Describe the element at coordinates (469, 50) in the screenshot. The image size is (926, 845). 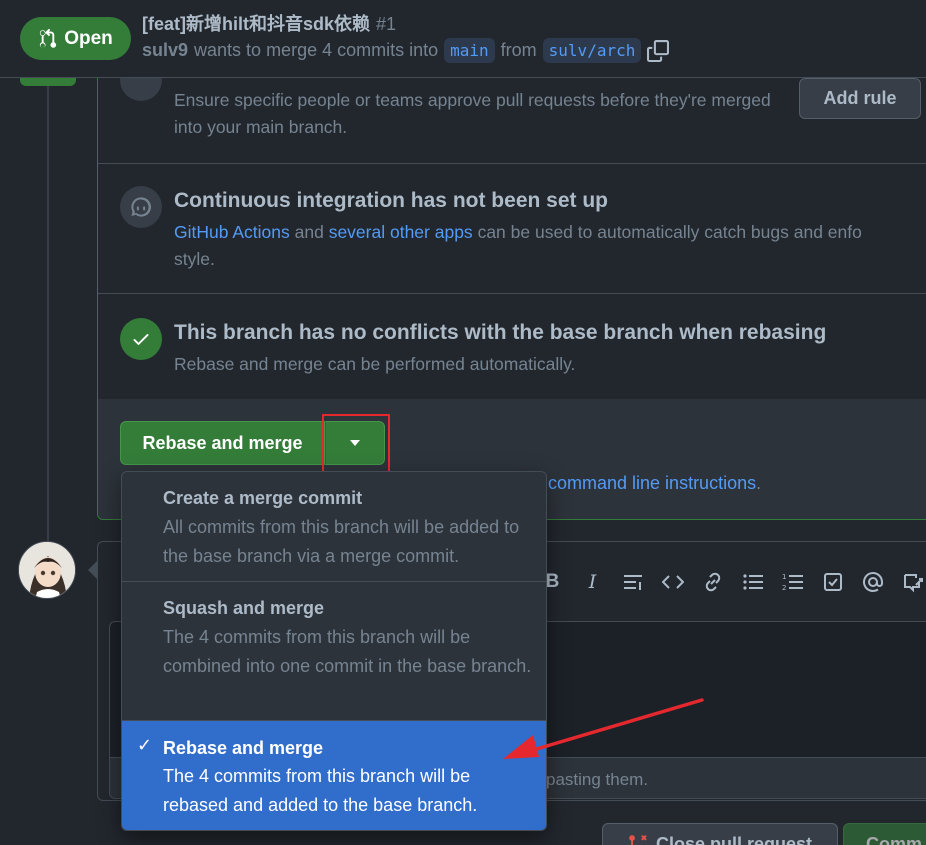
I see `base-branch-label: main` at that location.